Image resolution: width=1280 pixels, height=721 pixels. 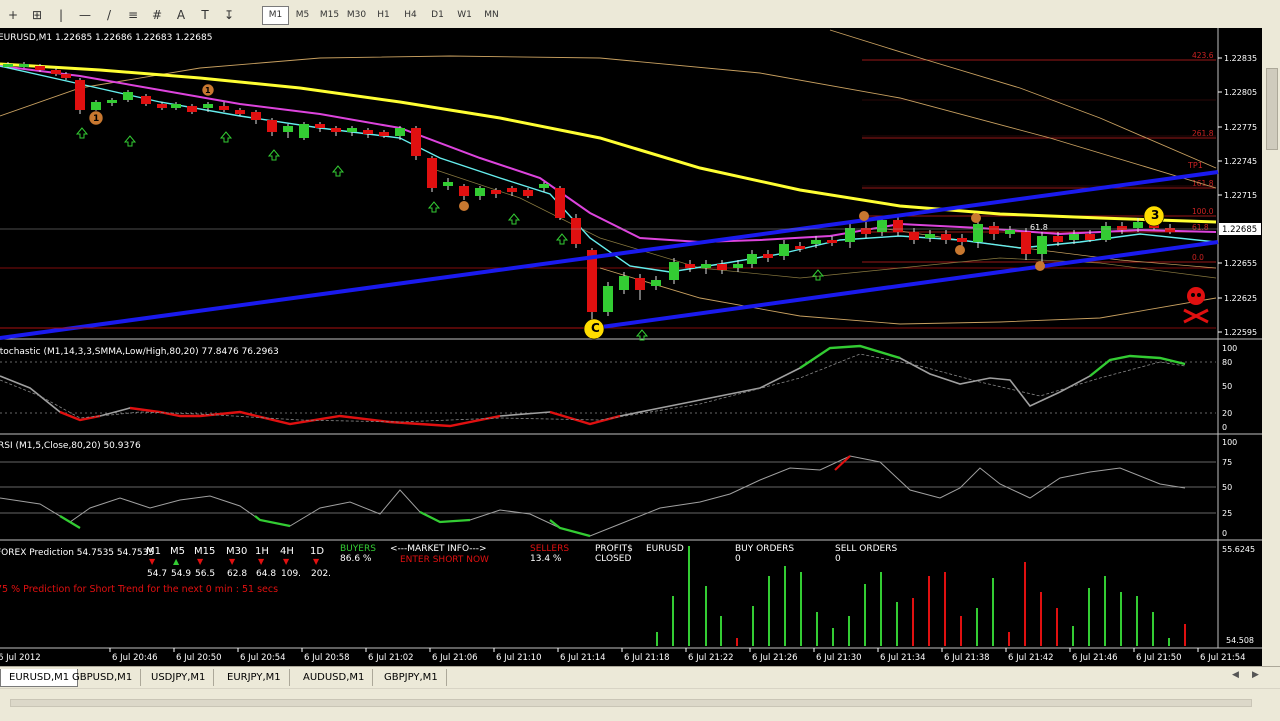 I want to click on symbol-label: EURUSD, so click(x=665, y=549).